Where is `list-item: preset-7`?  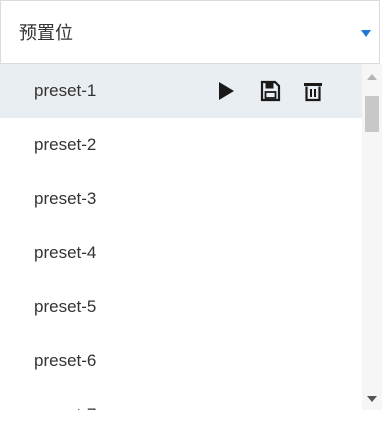
list-item: preset-7 is located at coordinates (181, 399).